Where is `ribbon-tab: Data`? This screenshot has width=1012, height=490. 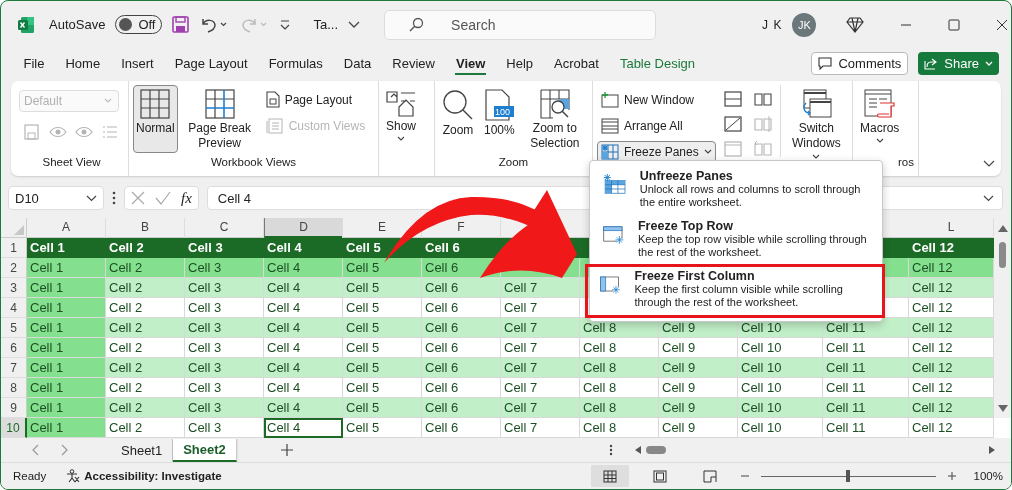
ribbon-tab: Data is located at coordinates (357, 64).